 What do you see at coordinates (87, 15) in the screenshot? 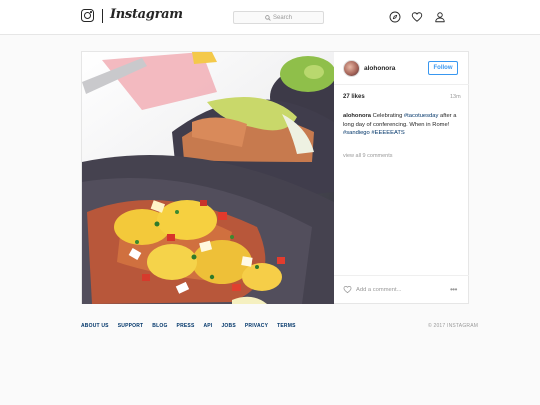
I see `instagram-camera-icon` at bounding box center [87, 15].